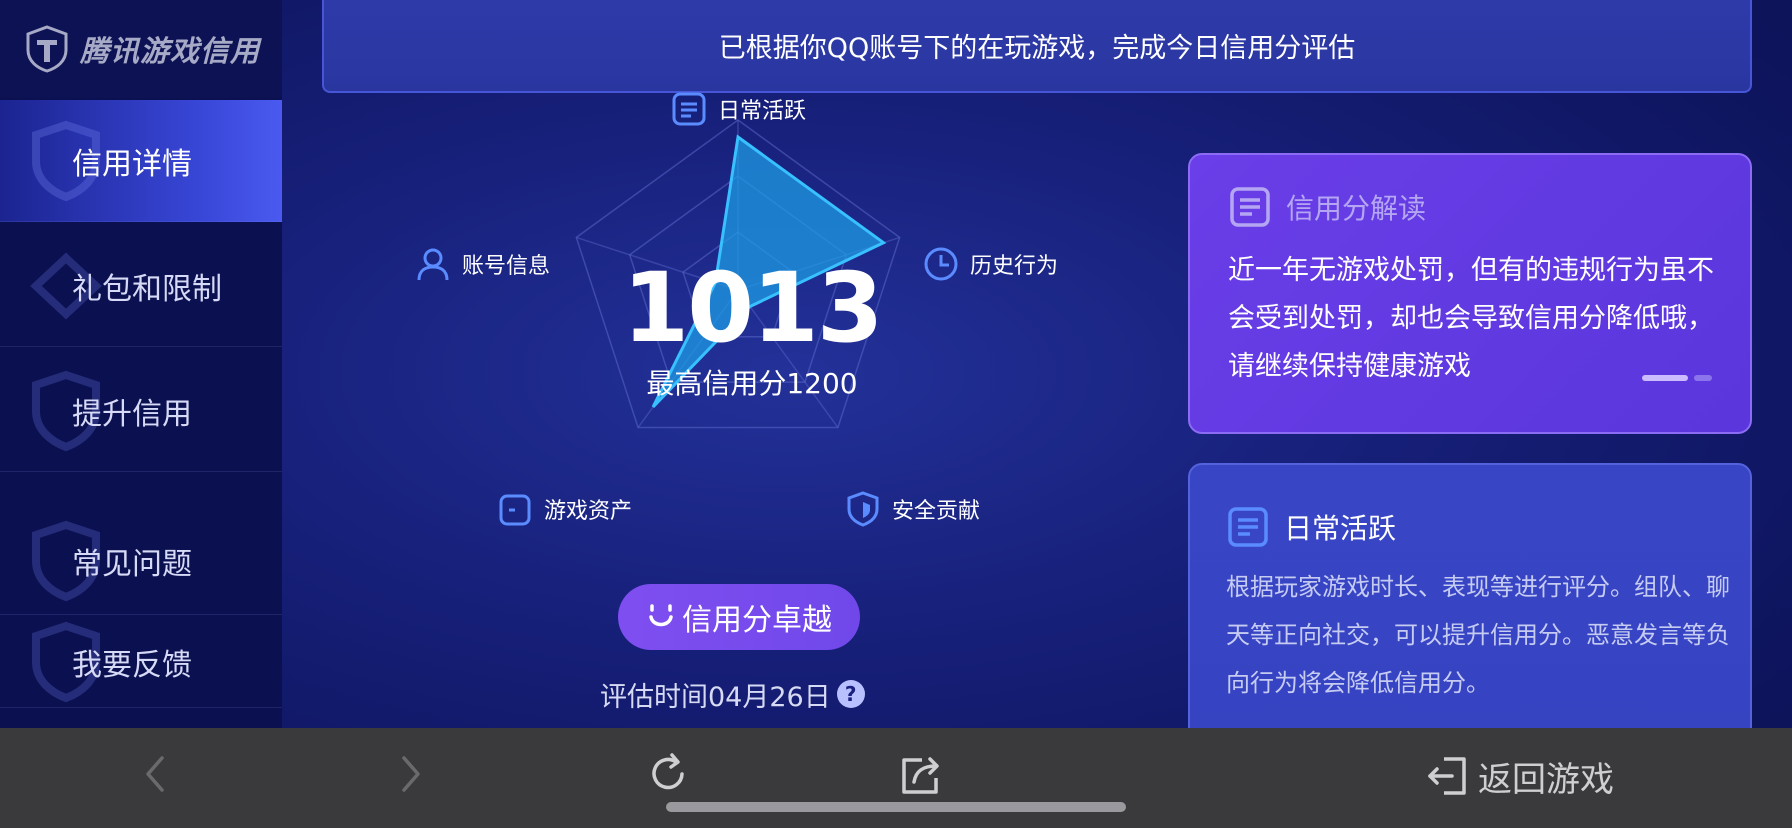 Image resolution: width=1792 pixels, height=828 pixels. I want to click on sidebar-item-label: 我要反馈, so click(132, 665).